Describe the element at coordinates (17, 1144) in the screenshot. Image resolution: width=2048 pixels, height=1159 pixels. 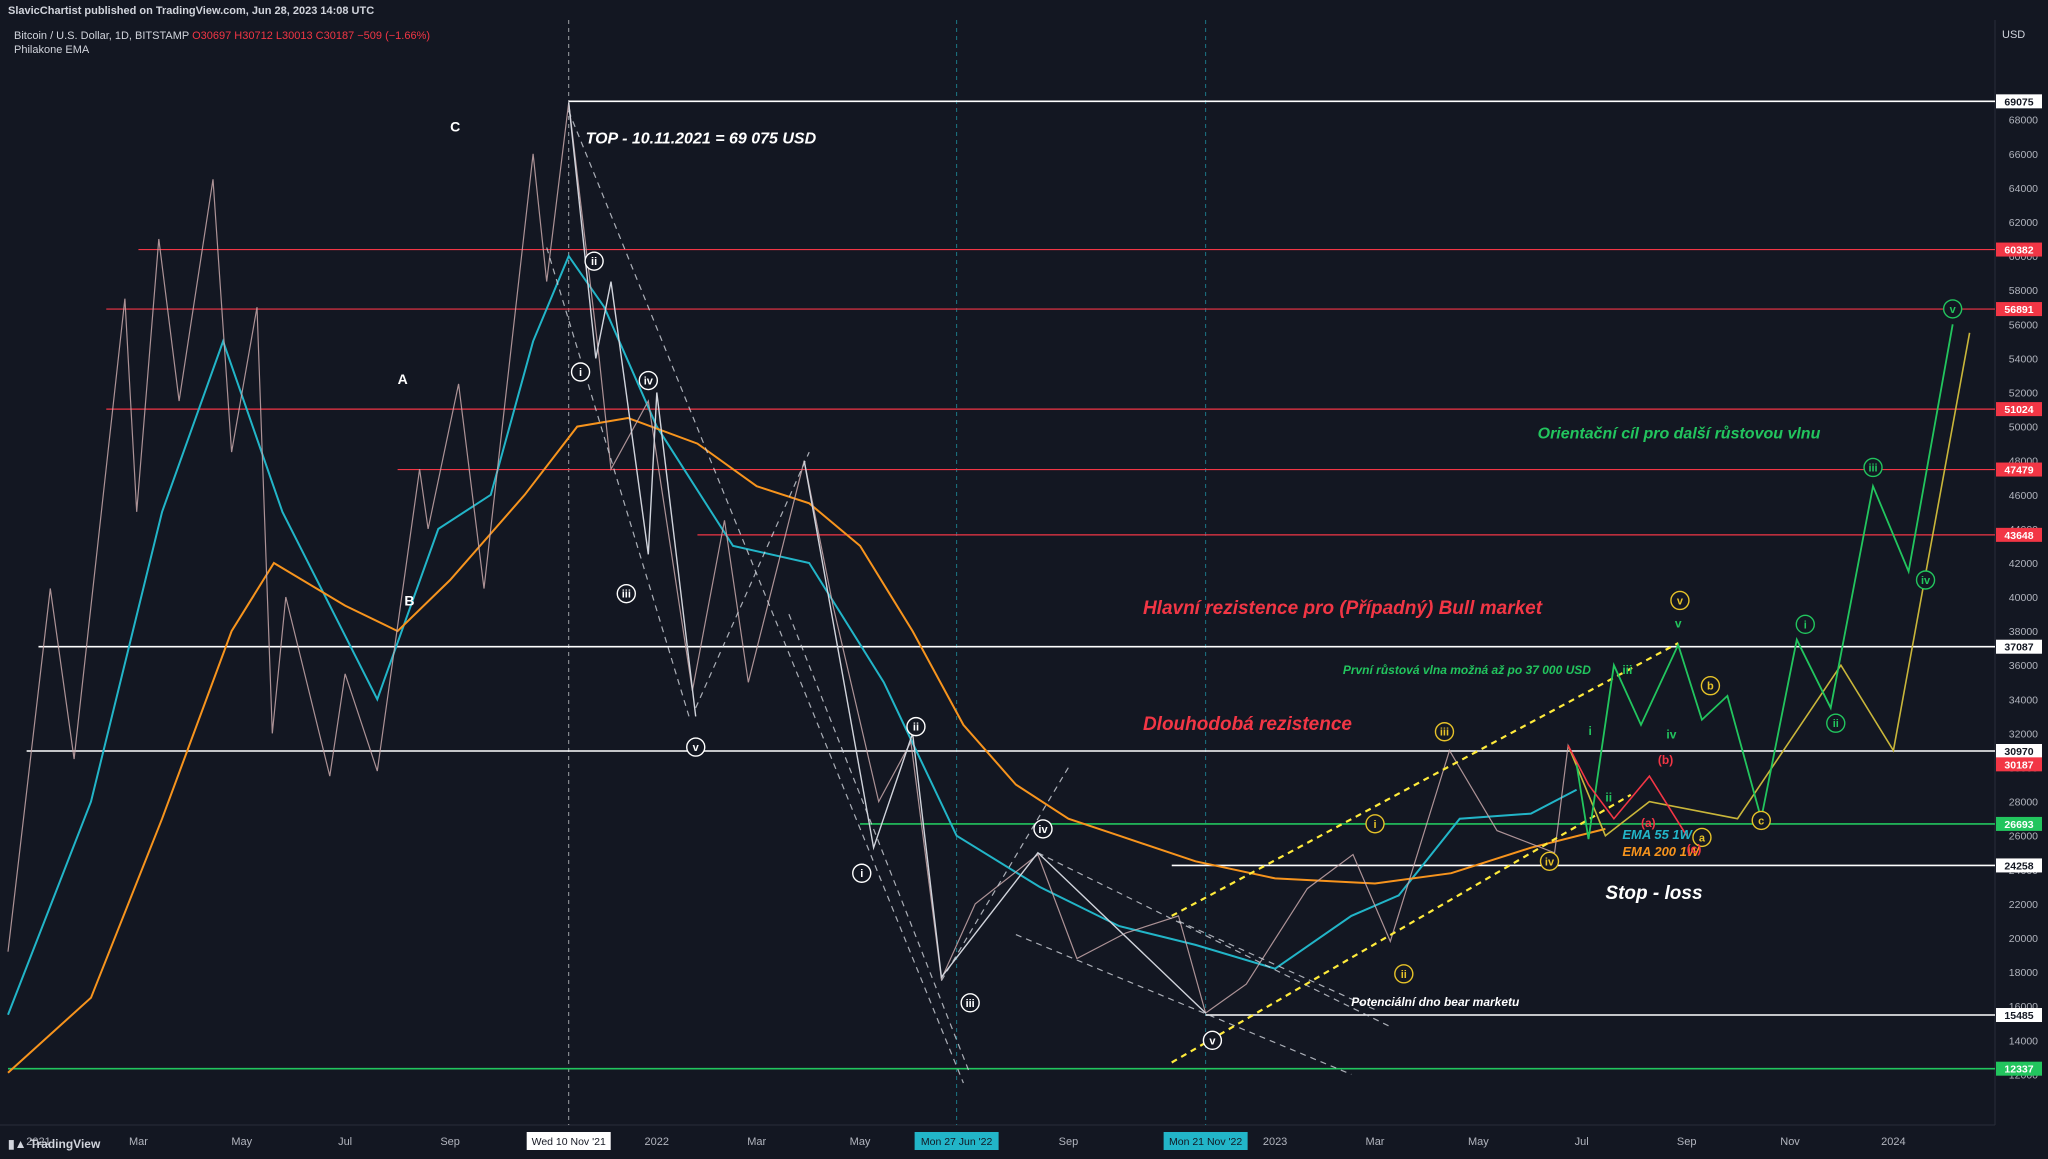
I see `tv-icon: ▮▲` at that location.